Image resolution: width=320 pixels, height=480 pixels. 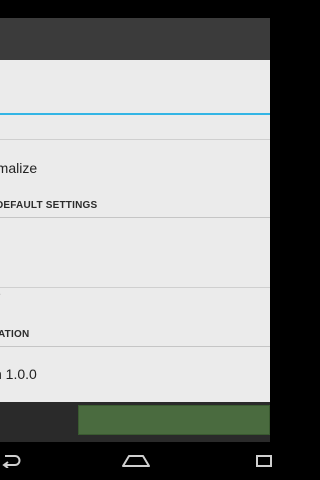 What do you see at coordinates (135, 294) in the screenshot?
I see `preference-row: e` at bounding box center [135, 294].